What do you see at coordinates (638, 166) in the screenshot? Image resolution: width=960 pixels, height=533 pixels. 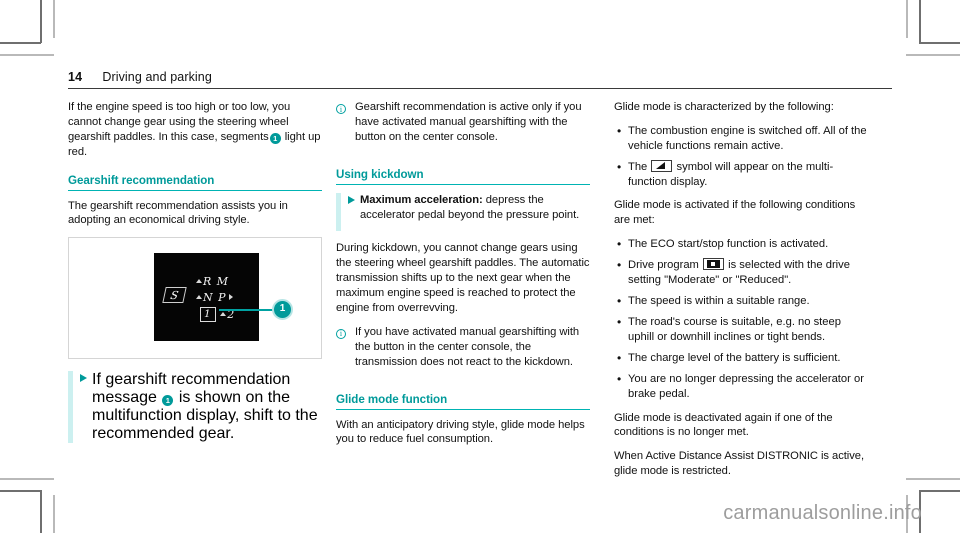 I see `list-item-text-before: The` at bounding box center [638, 166].